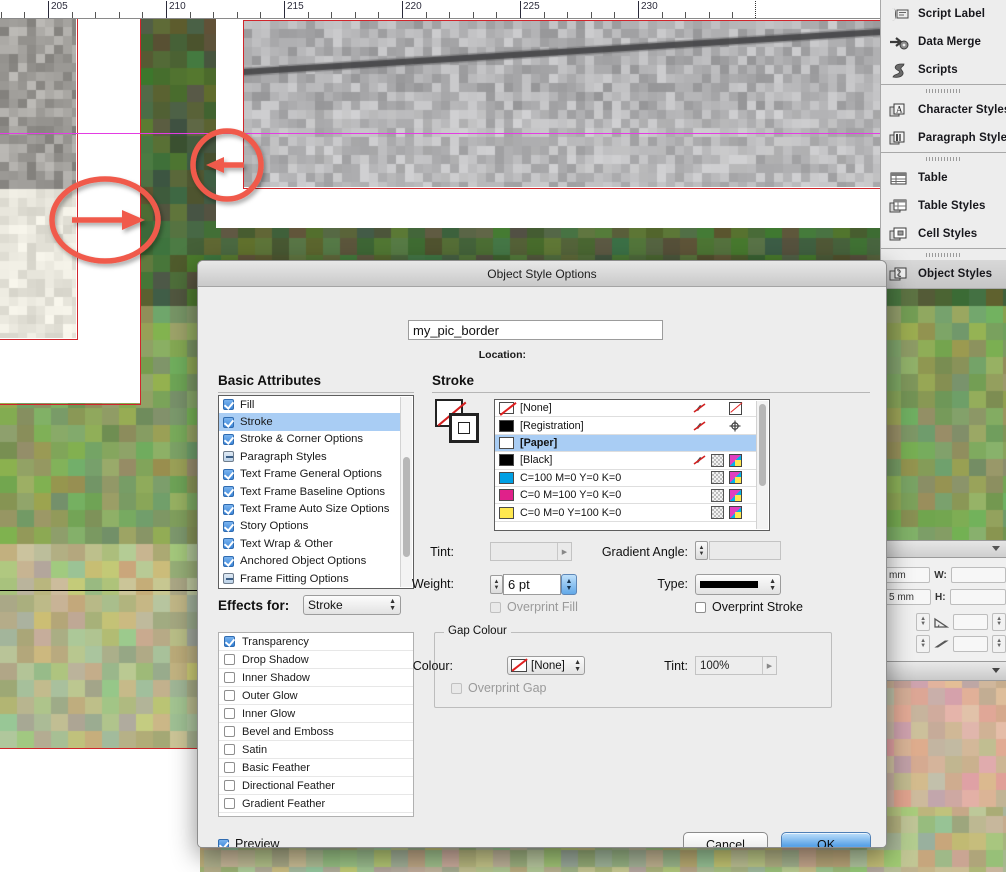  Describe the element at coordinates (311, 491) in the screenshot. I see `basic-attribute-row: Text Frame Baseline Options` at that location.